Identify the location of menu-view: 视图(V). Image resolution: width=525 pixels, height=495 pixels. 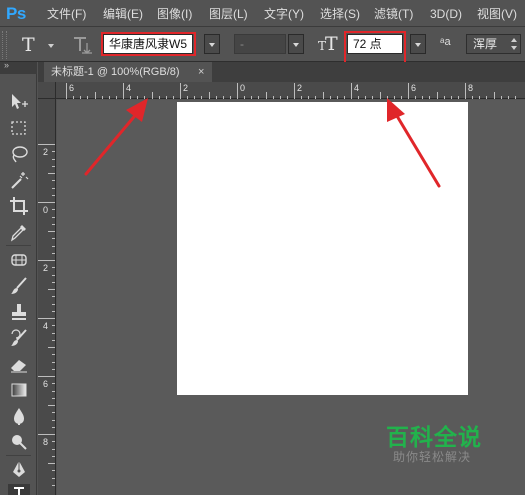
(497, 14).